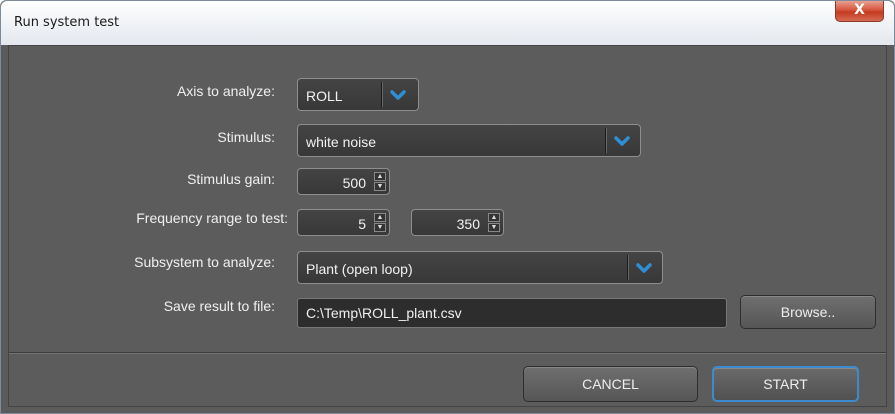 The image size is (895, 414). I want to click on frequency-max-stepper: 350 ▲ ▼, so click(457, 222).